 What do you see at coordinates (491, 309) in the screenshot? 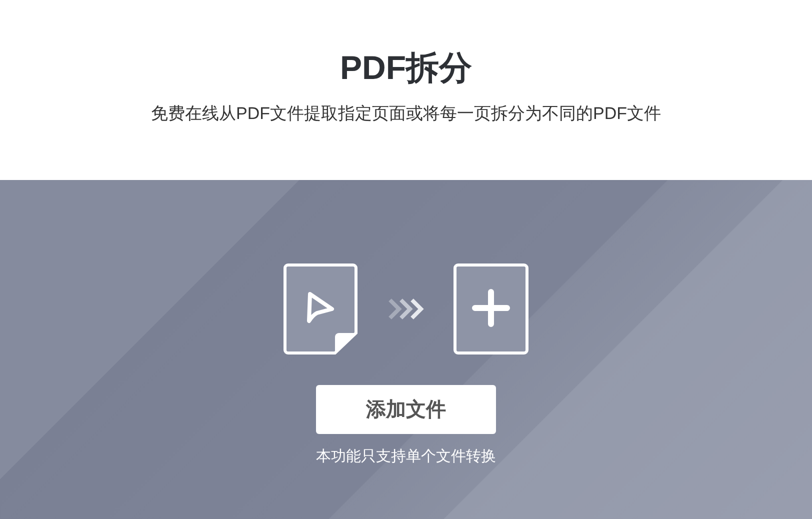
I see `add-file-icon` at bounding box center [491, 309].